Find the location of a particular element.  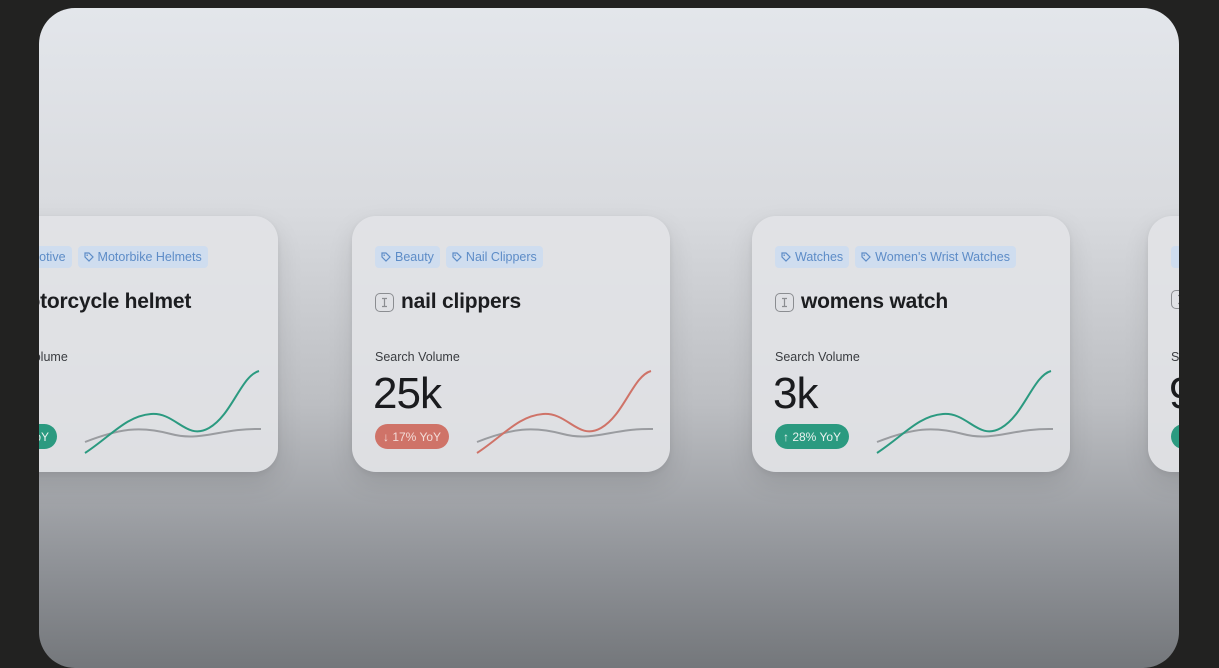

tag-label: Women's Wrist Watches is located at coordinates (942, 257).